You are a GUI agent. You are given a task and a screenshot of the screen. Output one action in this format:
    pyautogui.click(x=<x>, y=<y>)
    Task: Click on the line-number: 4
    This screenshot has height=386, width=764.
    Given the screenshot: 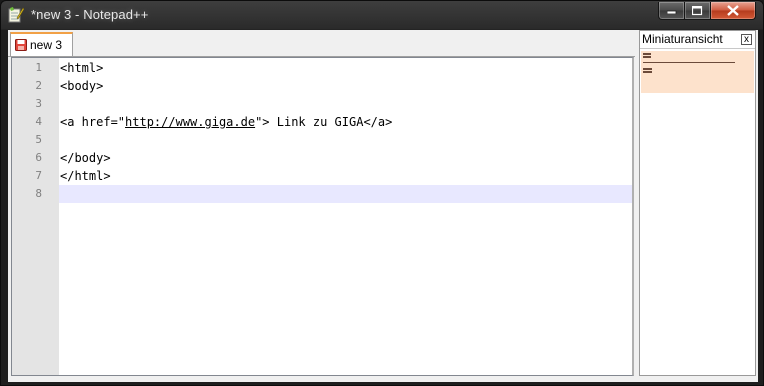 What is the action you would take?
    pyautogui.click(x=38, y=121)
    